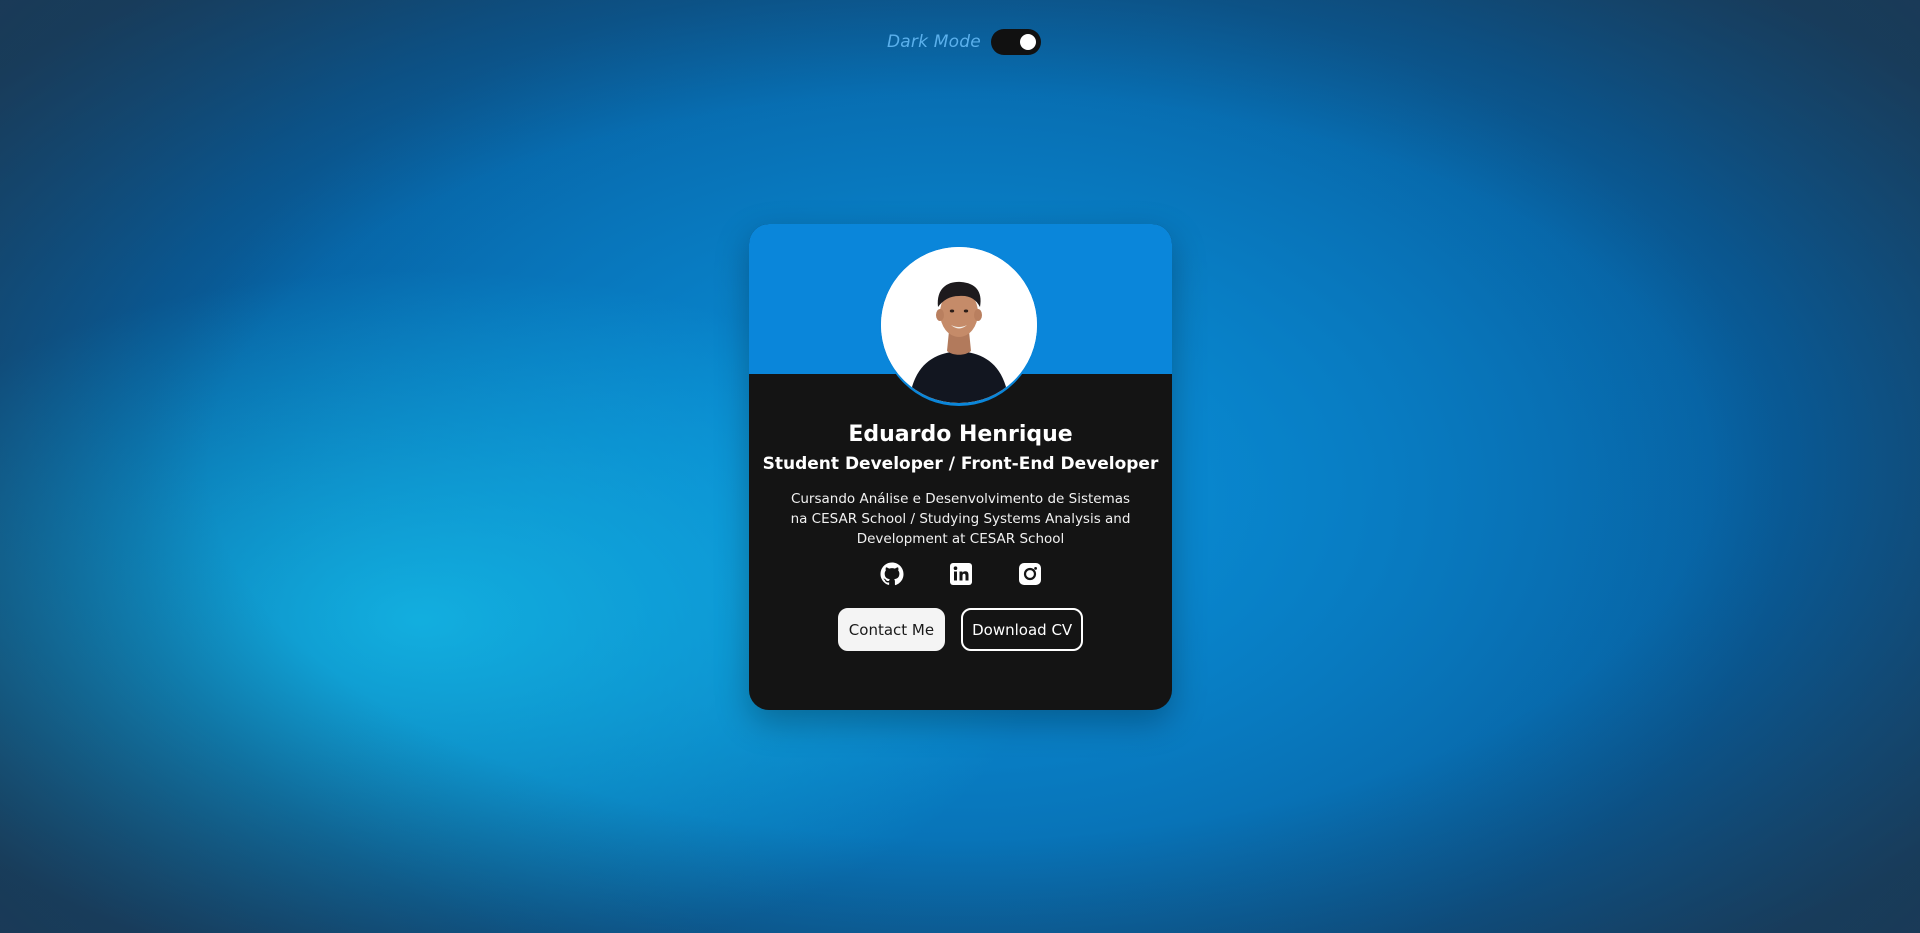 The height and width of the screenshot is (933, 1920). What do you see at coordinates (891, 629) in the screenshot?
I see `contact-me-button: Contact Me` at bounding box center [891, 629].